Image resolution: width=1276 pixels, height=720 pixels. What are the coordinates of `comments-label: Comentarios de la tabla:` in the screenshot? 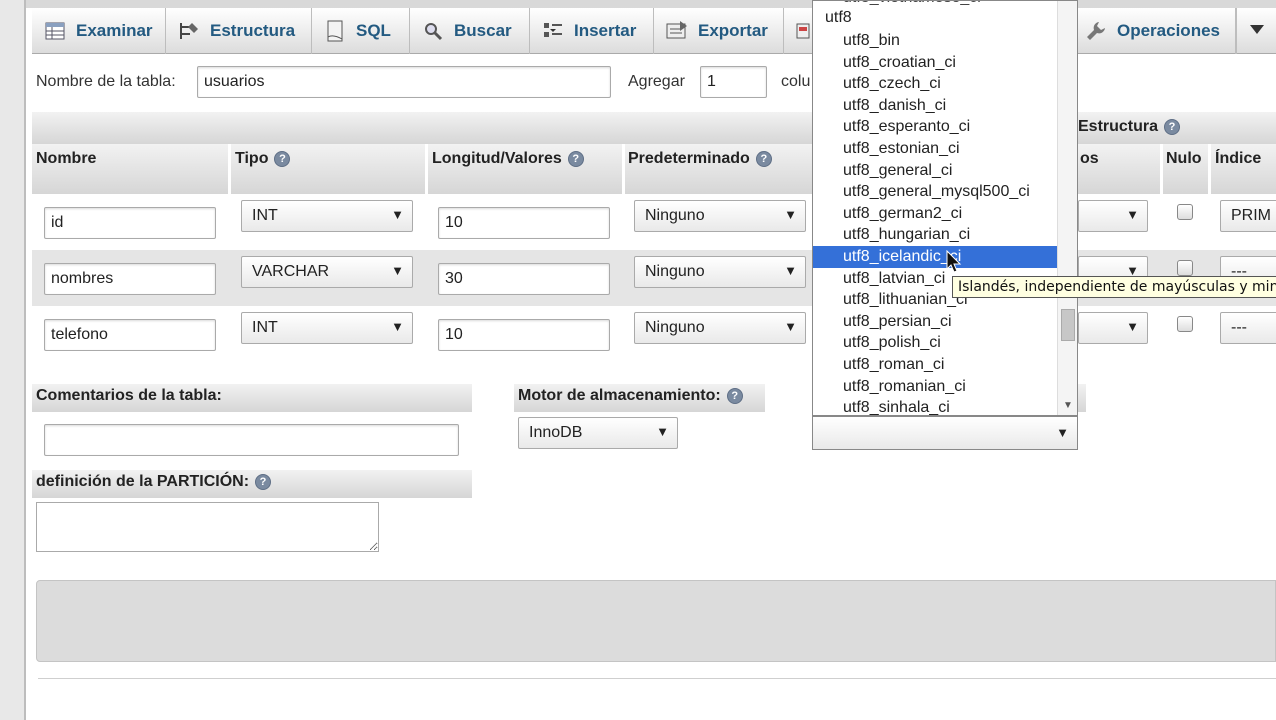 It's located at (129, 396).